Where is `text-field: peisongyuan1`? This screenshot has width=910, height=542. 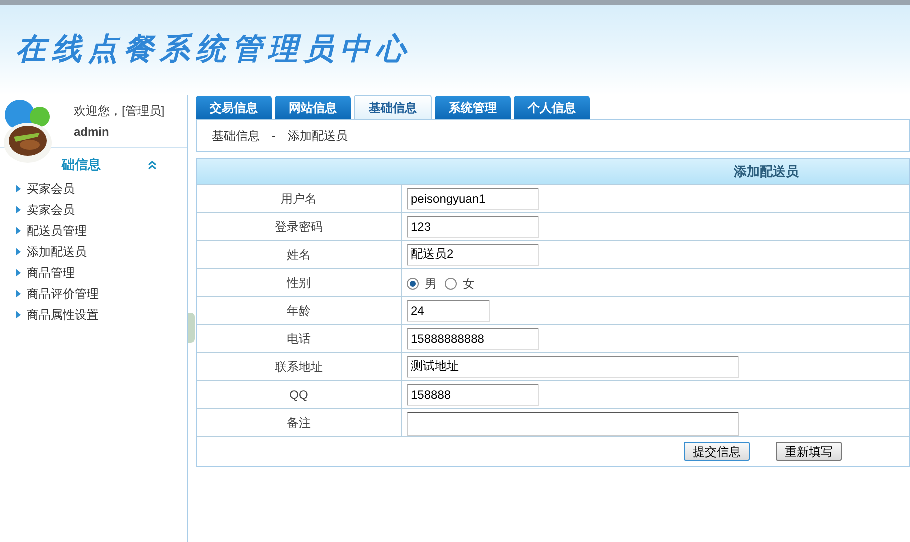 text-field: peisongyuan1 is located at coordinates (473, 199).